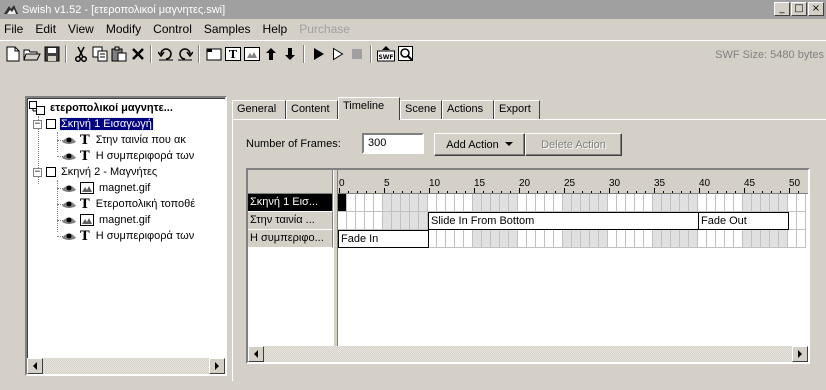  I want to click on tab-general: General, so click(259, 109).